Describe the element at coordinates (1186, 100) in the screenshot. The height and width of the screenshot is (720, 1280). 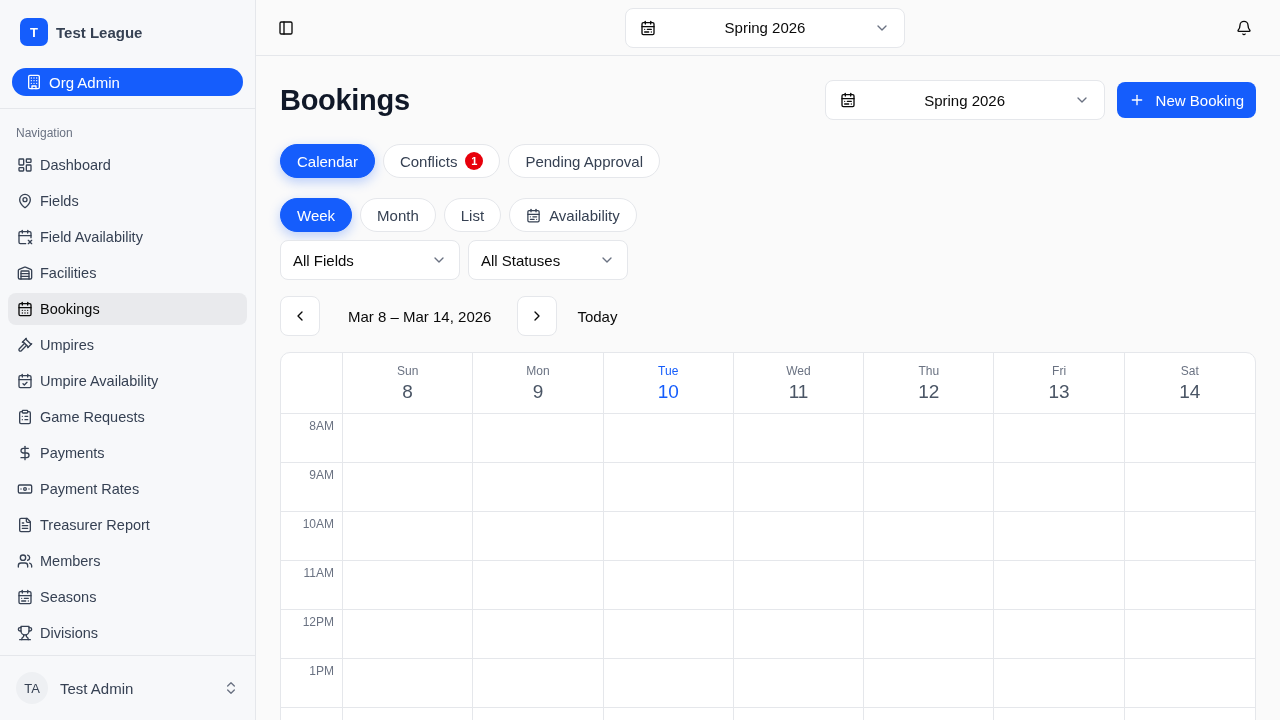
I see `new-booking-button: New Booking` at that location.